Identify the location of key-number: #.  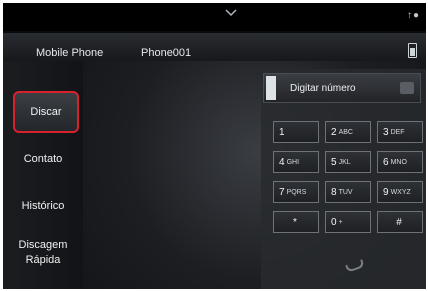
(399, 222).